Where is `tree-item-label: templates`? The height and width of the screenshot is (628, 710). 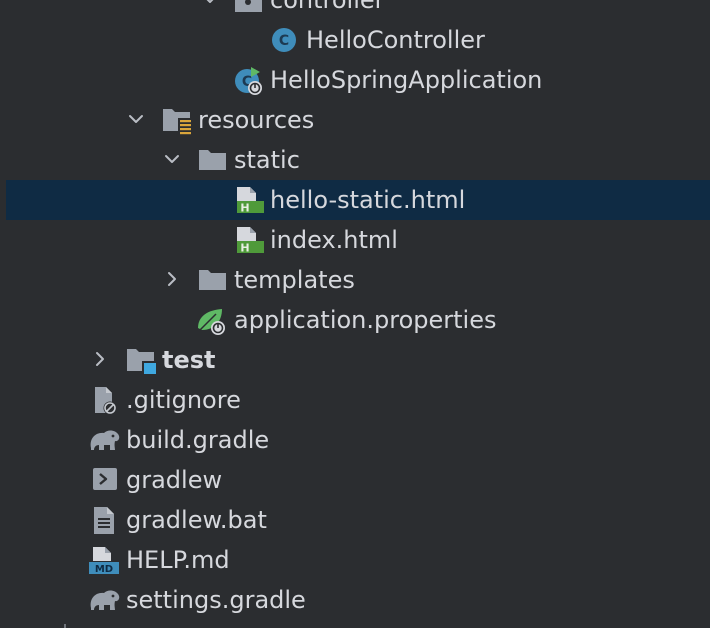
tree-item-label: templates is located at coordinates (294, 280).